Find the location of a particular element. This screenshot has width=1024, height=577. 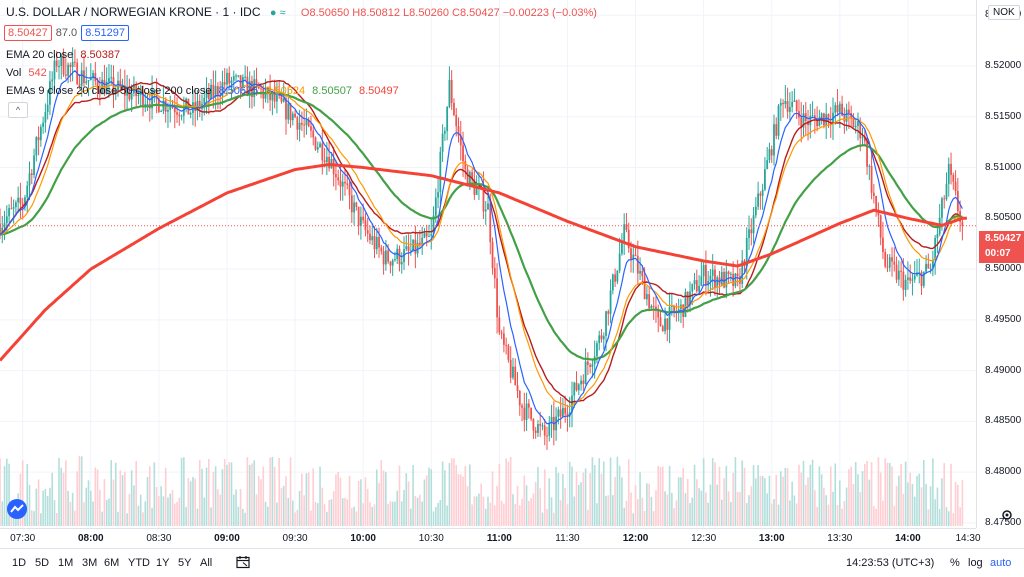

range-all-button: All is located at coordinates (206, 563).